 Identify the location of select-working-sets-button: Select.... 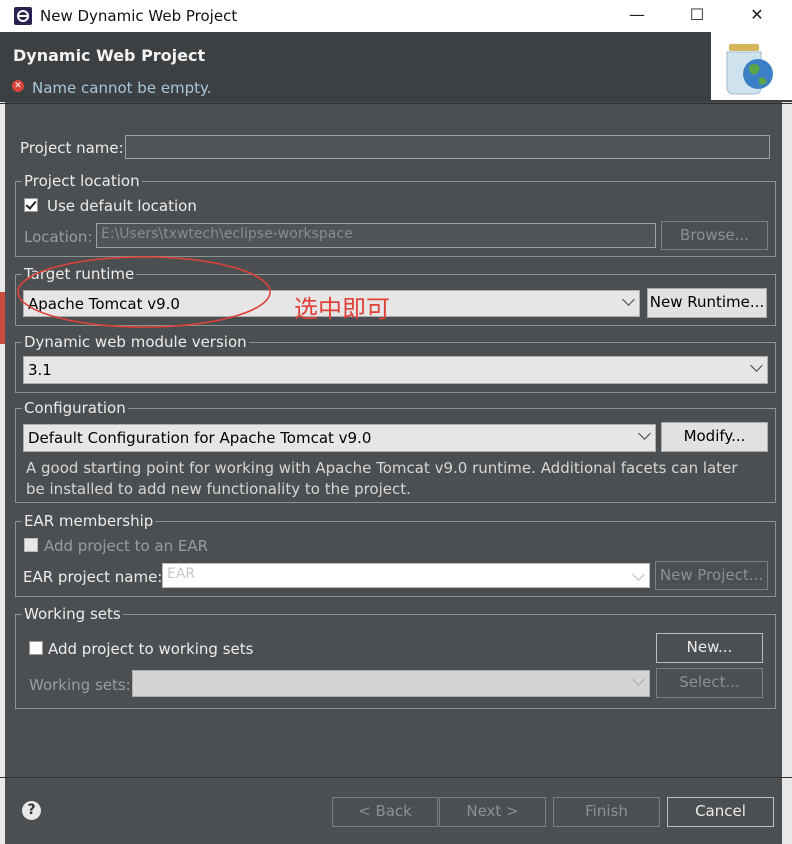
(709, 683).